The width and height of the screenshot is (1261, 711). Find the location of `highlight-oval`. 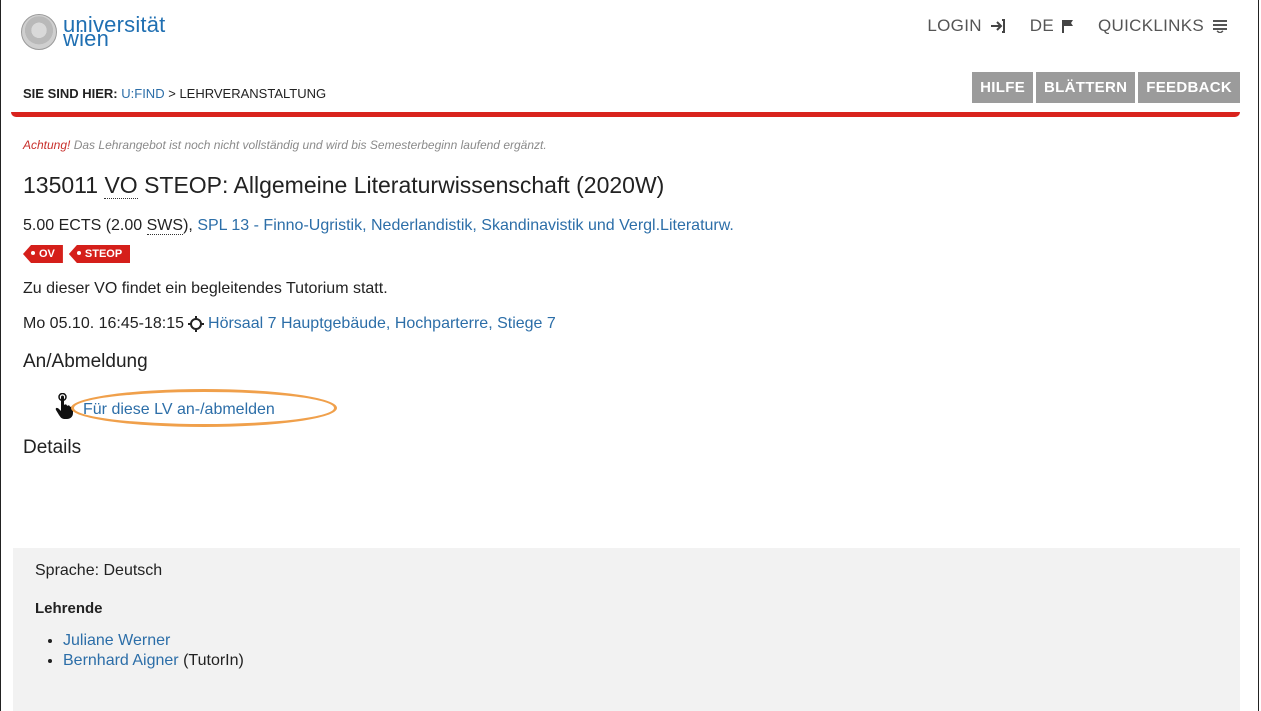

highlight-oval is located at coordinates (204, 408).